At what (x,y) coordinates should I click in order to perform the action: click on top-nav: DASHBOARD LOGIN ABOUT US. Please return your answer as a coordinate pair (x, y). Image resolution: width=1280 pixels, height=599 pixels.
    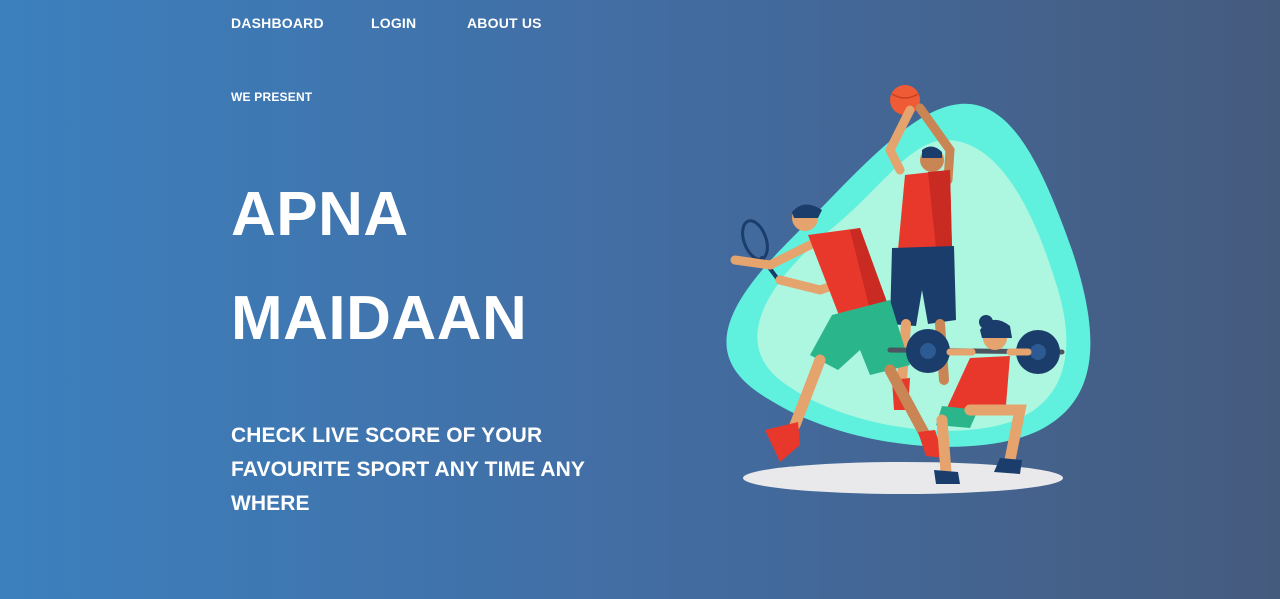
    Looking at the image, I should click on (399, 23).